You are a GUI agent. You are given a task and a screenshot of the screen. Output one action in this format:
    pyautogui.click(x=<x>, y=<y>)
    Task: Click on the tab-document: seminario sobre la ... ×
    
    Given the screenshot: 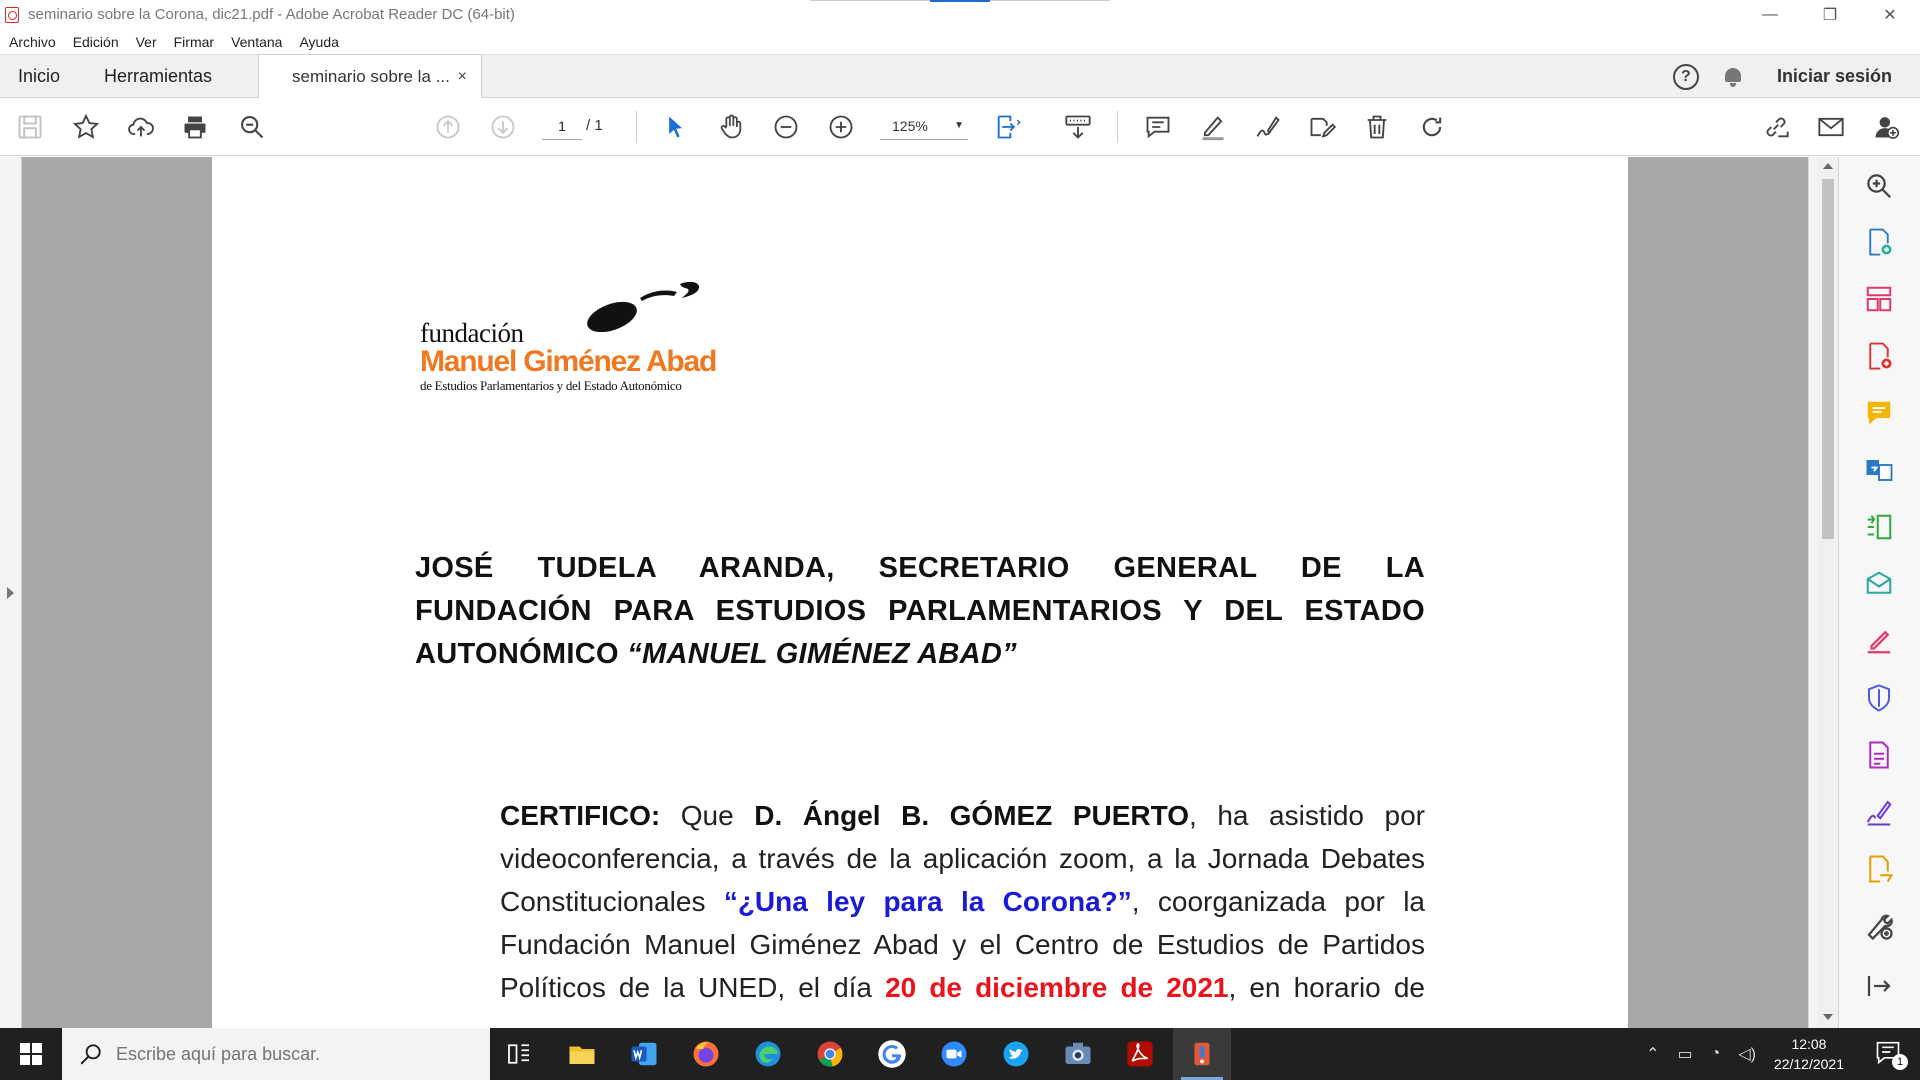 What is the action you would take?
    pyautogui.click(x=370, y=76)
    